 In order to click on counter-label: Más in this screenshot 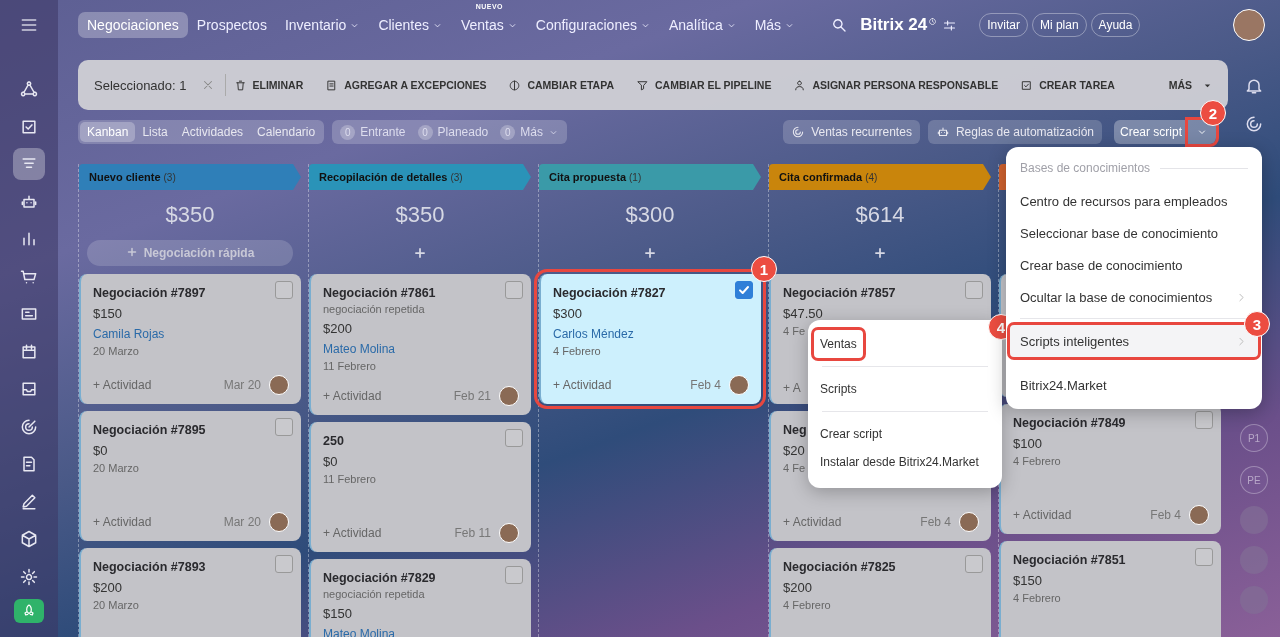, I will do `click(531, 132)`.